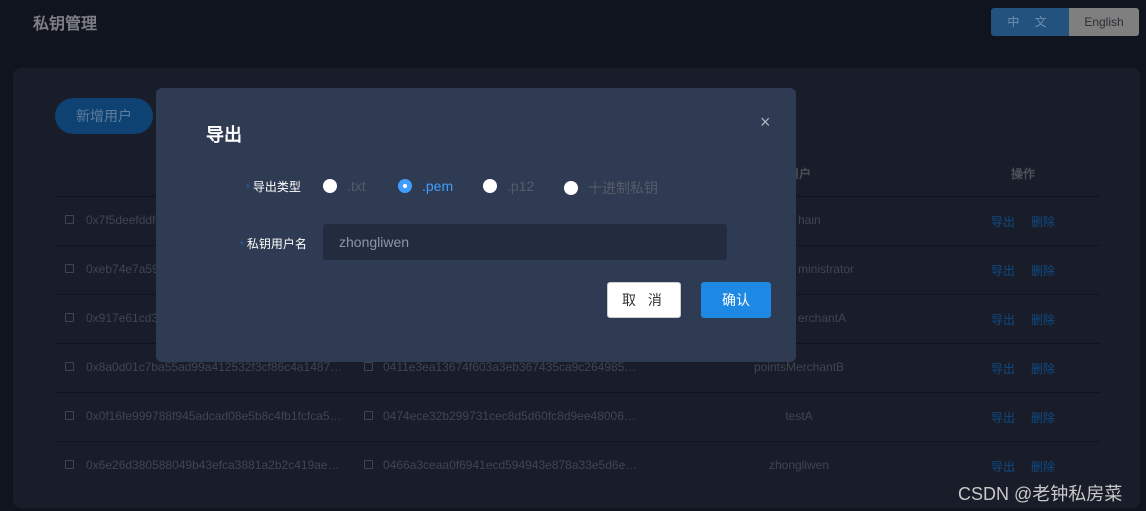  I want to click on dialog-title: 导出, so click(224, 135).